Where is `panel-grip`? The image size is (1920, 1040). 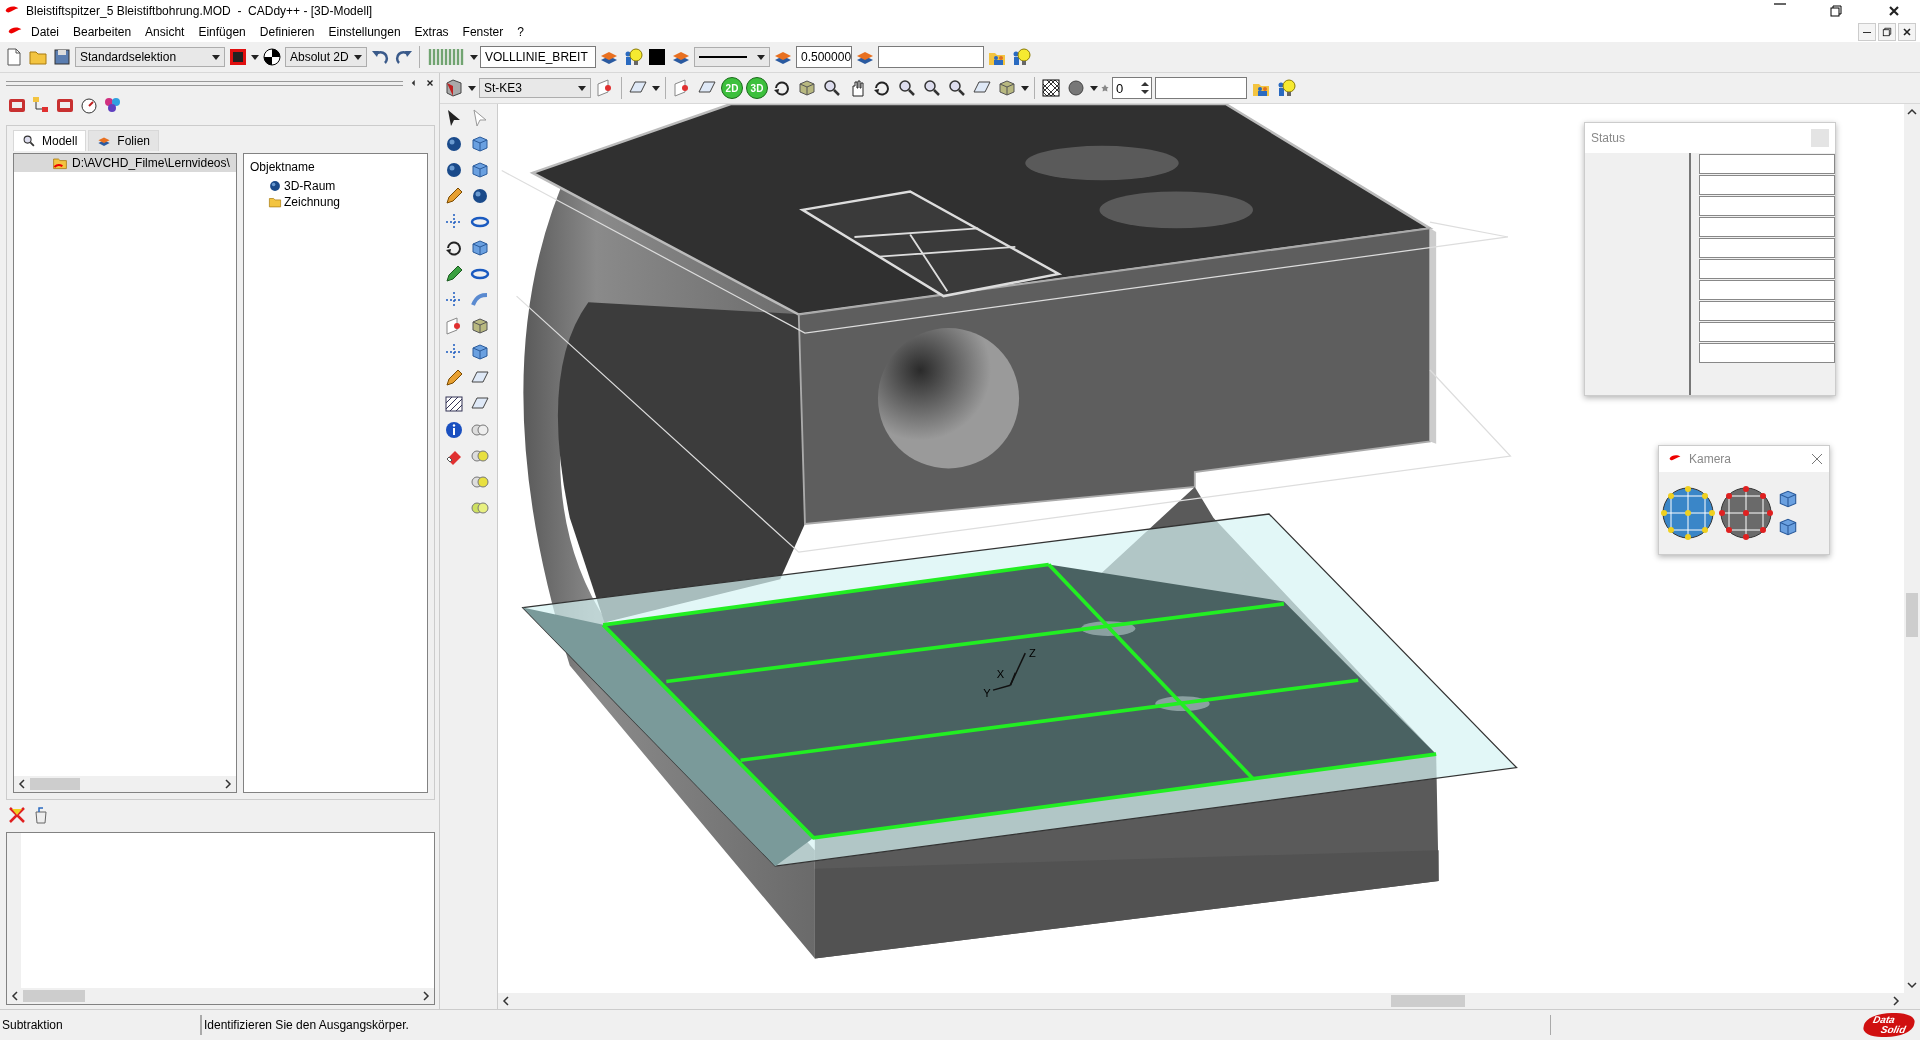 panel-grip is located at coordinates (204, 83).